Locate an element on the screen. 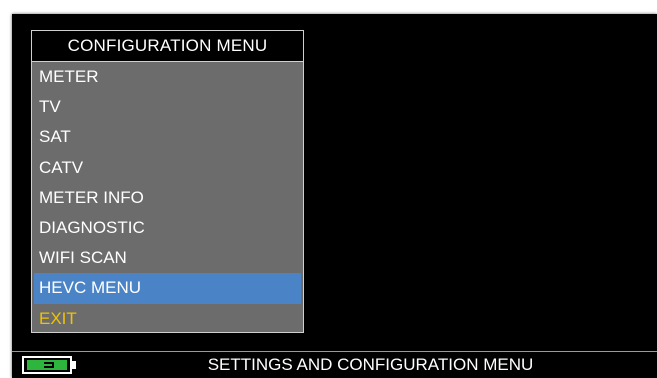 The height and width of the screenshot is (378, 657). menu-title: CONFIGURATION MENU is located at coordinates (167, 46).